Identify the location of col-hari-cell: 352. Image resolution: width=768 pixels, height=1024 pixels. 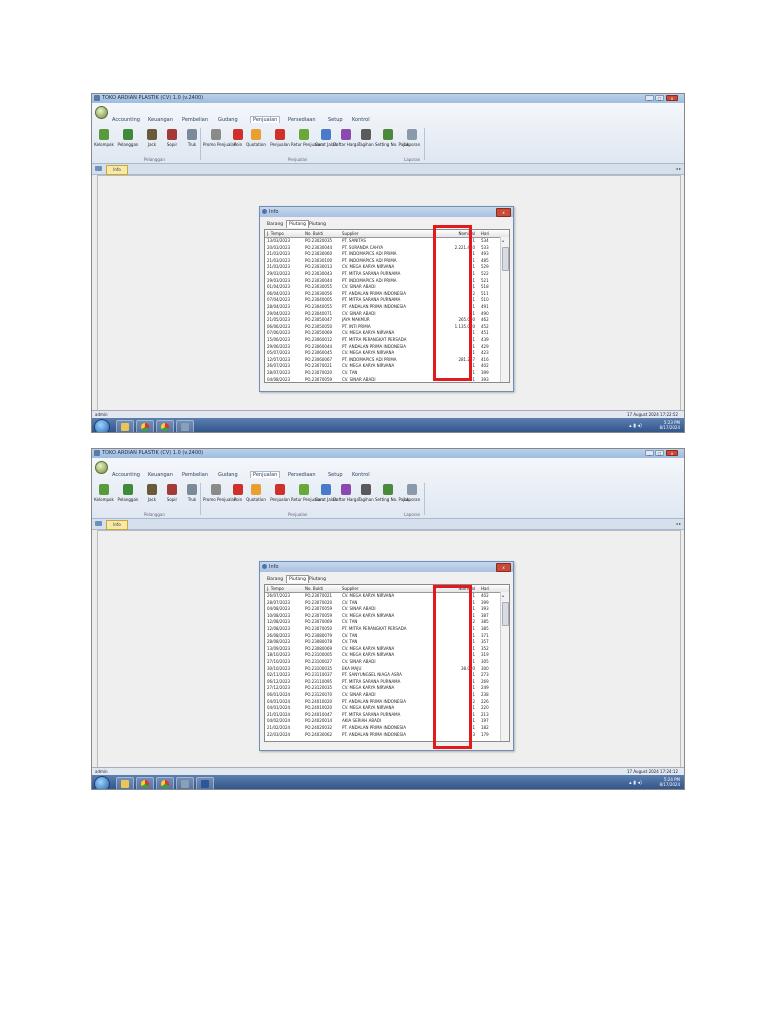
(485, 648).